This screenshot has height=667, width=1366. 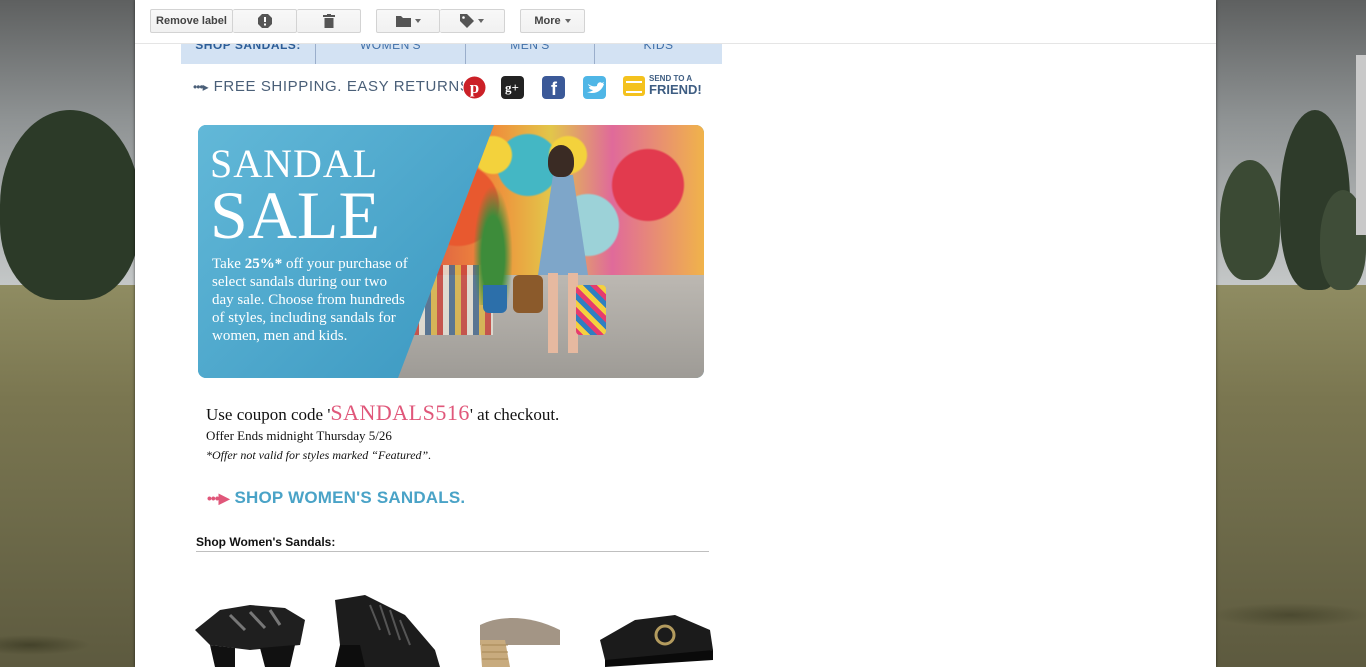 I want to click on labels-button, so click(x=472, y=21).